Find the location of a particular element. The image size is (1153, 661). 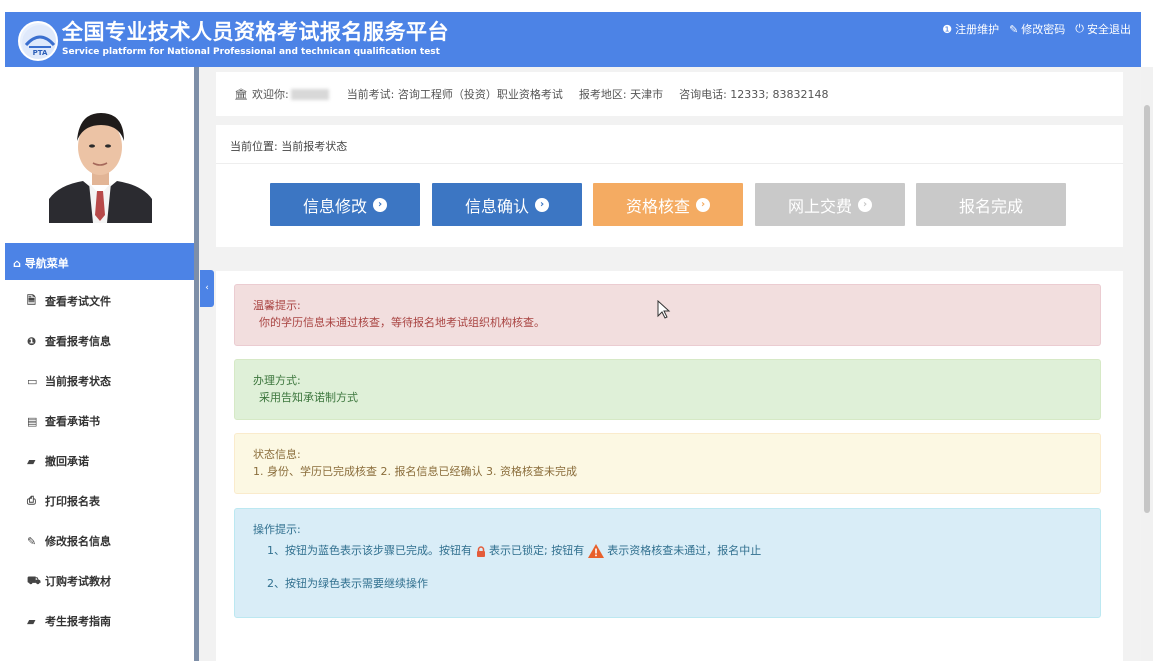

breadcrumb: 当前位置: 当前报考状态 is located at coordinates (289, 146).